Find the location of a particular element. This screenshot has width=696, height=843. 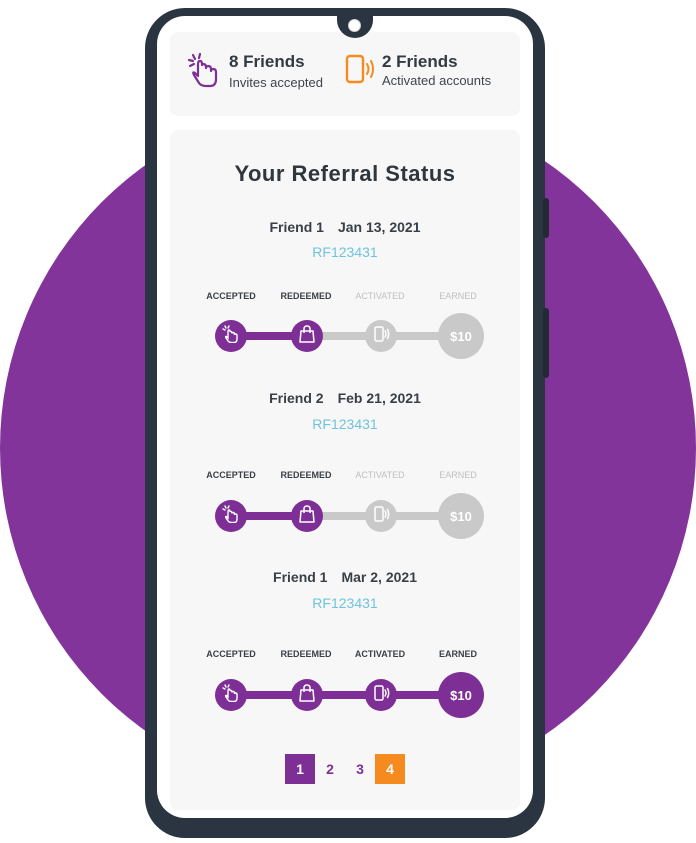

activated-count: 2 Friends is located at coordinates (420, 61).